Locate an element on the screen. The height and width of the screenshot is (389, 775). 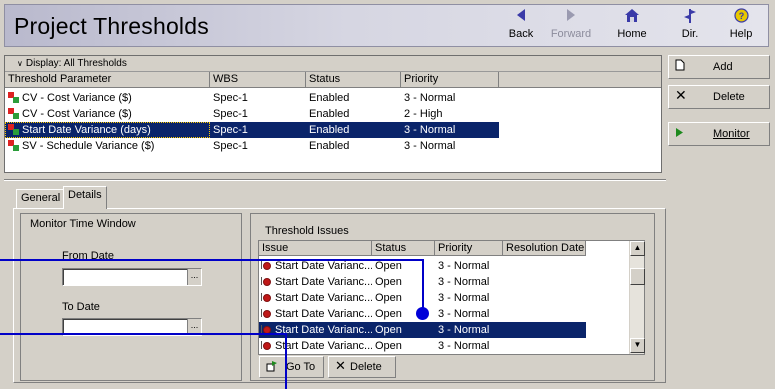
section-divider is located at coordinates (335, 180).